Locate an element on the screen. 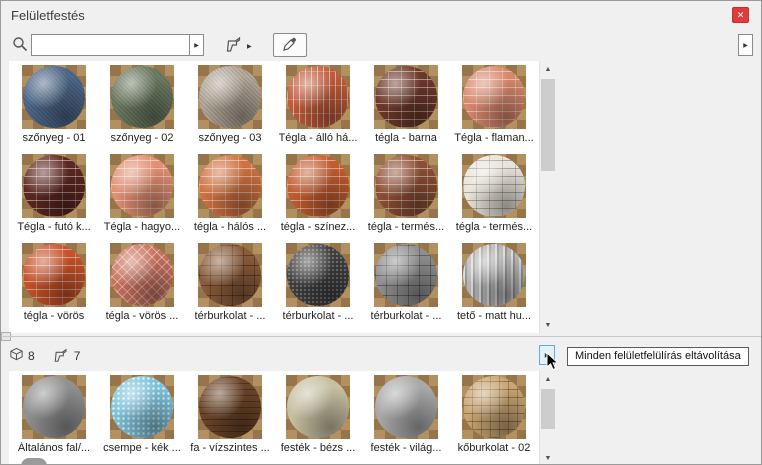 This screenshot has height=465, width=762. material-label: tégla - vörös is located at coordinates (54, 316).